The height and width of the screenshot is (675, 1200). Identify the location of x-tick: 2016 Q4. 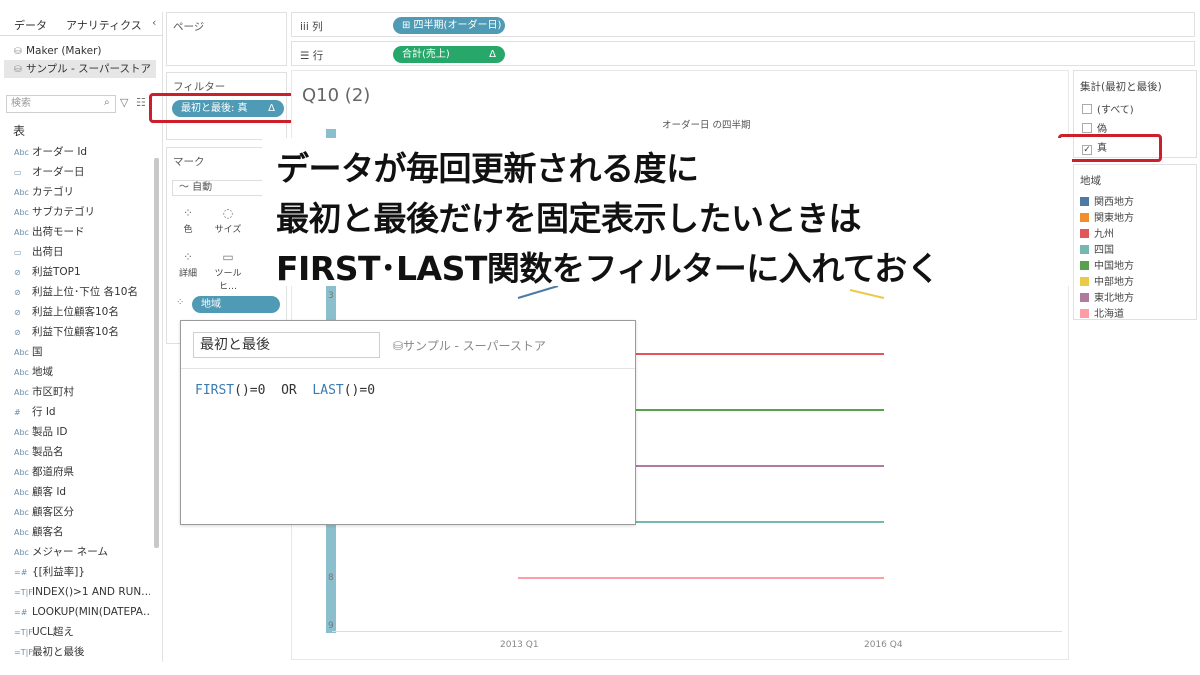
(883, 645).